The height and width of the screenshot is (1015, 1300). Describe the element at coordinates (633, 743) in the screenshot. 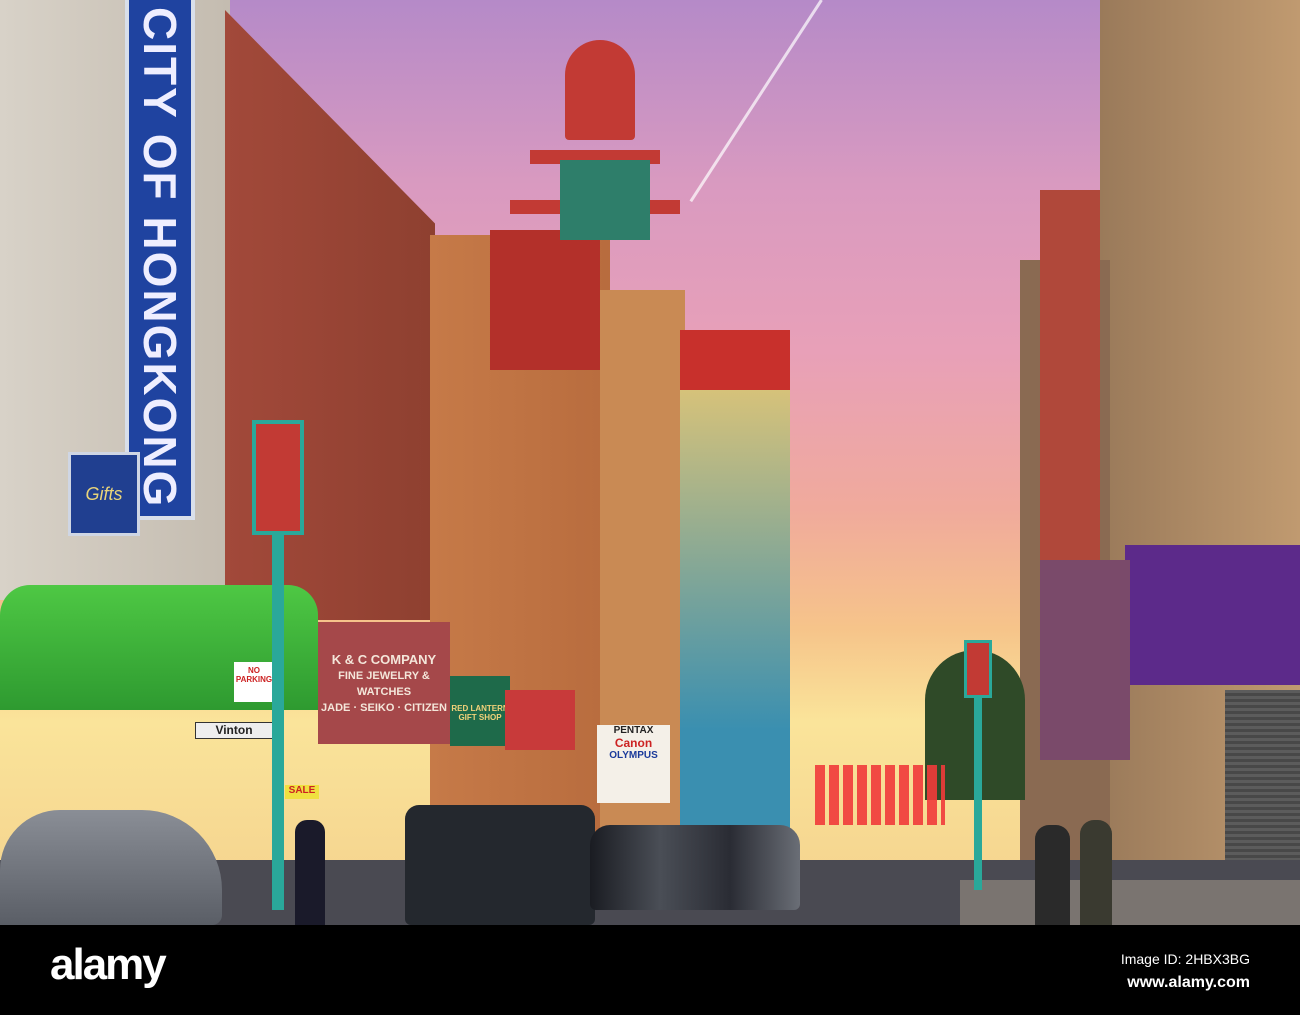

I see `canon-label: Canon` at that location.